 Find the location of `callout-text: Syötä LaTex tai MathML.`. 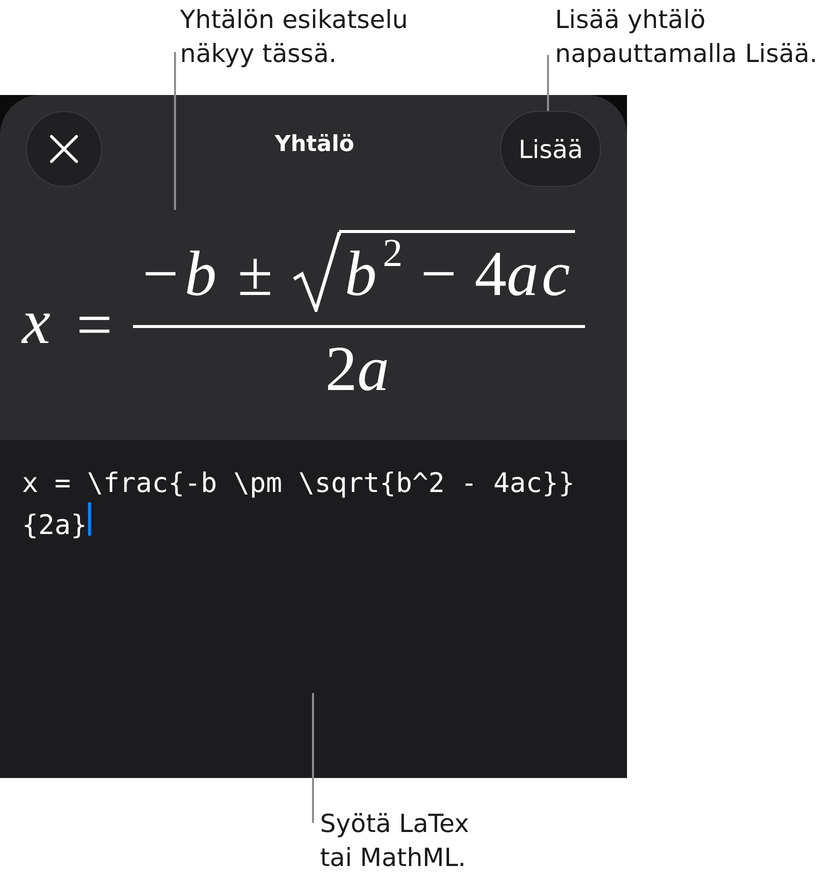

callout-text: Syötä LaTex tai MathML. is located at coordinates (395, 841).